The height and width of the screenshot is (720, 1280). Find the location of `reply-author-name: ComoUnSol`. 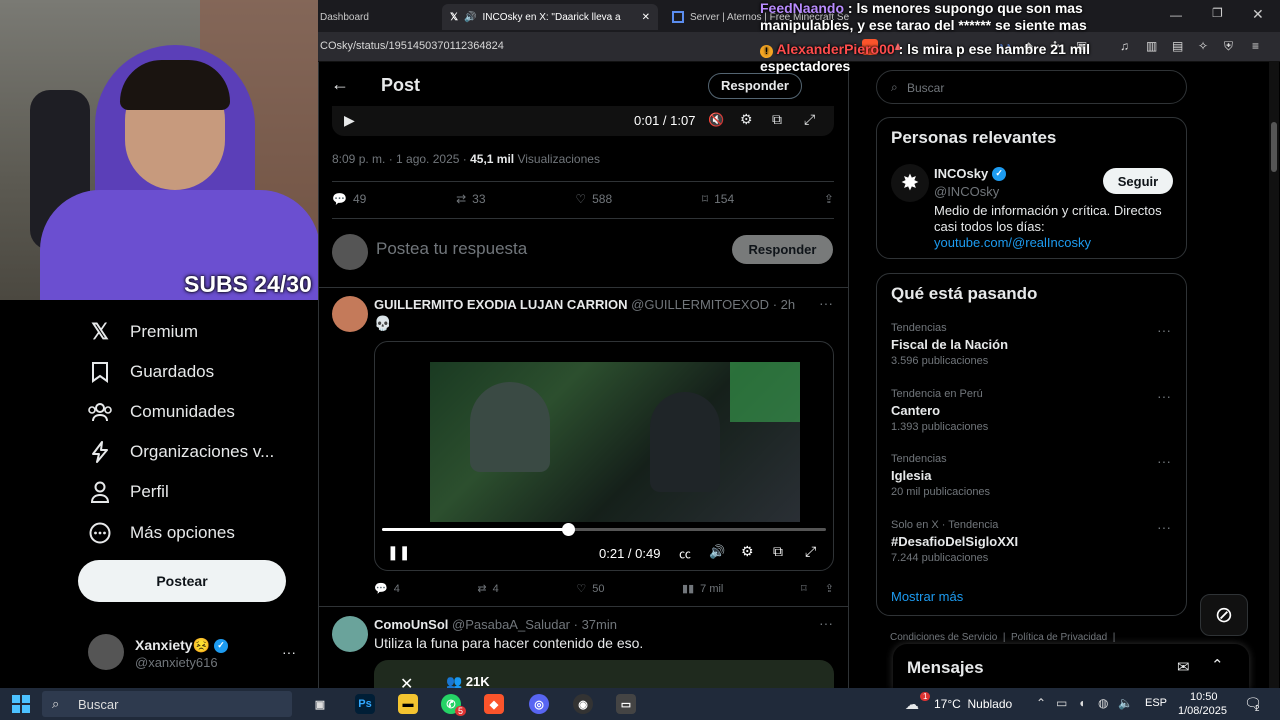

reply-author-name: ComoUnSol is located at coordinates (411, 624).